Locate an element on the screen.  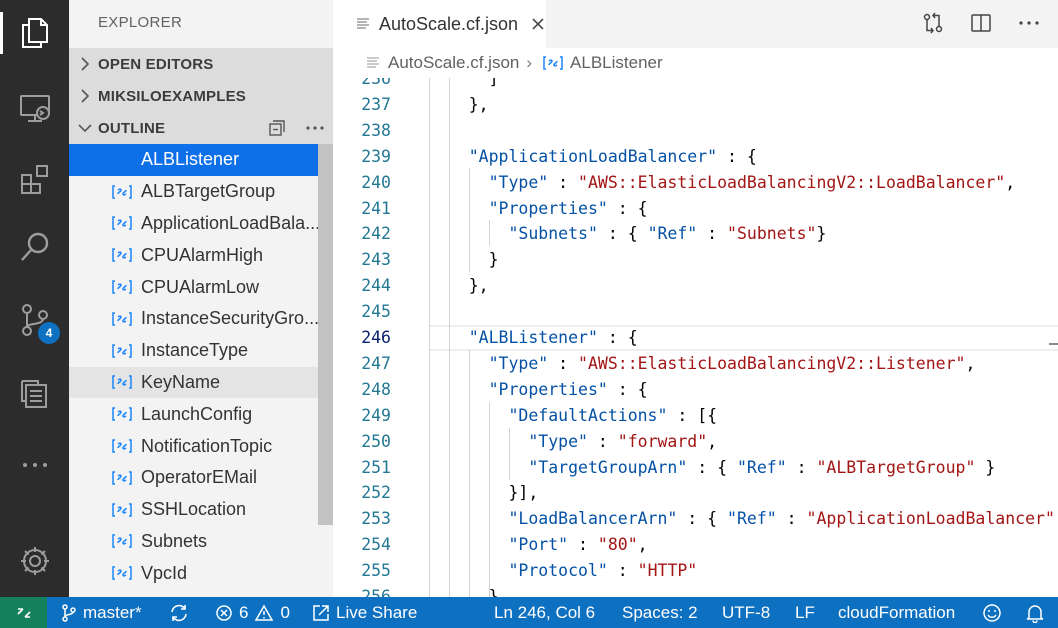
outline-item: VpcId is located at coordinates (201, 573).